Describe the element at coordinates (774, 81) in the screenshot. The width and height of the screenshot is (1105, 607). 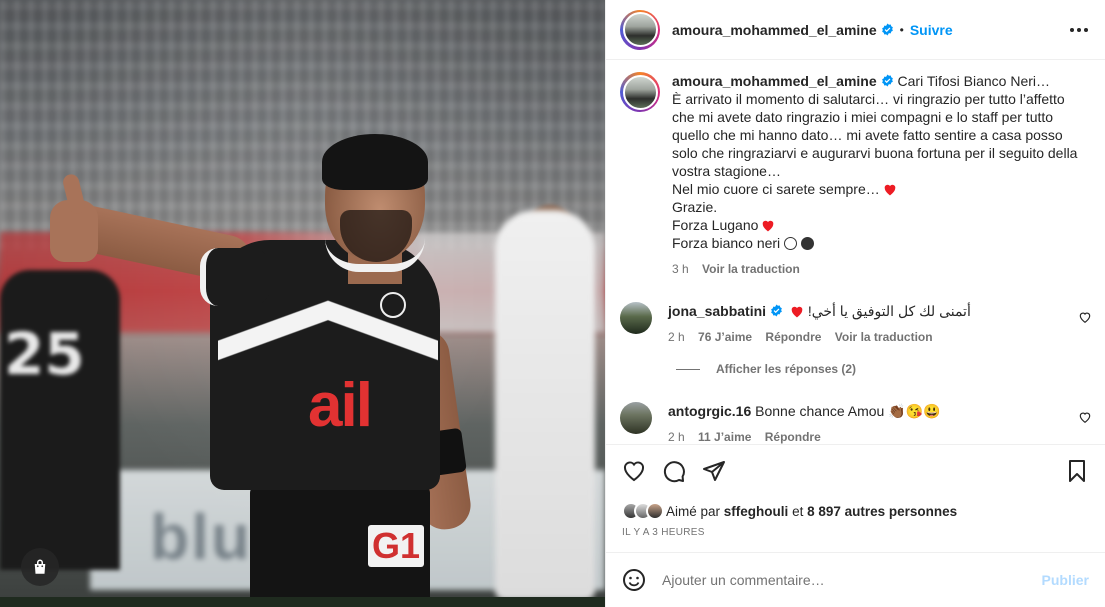
I see `caption-username: amoura_mohammed_el_amine` at that location.